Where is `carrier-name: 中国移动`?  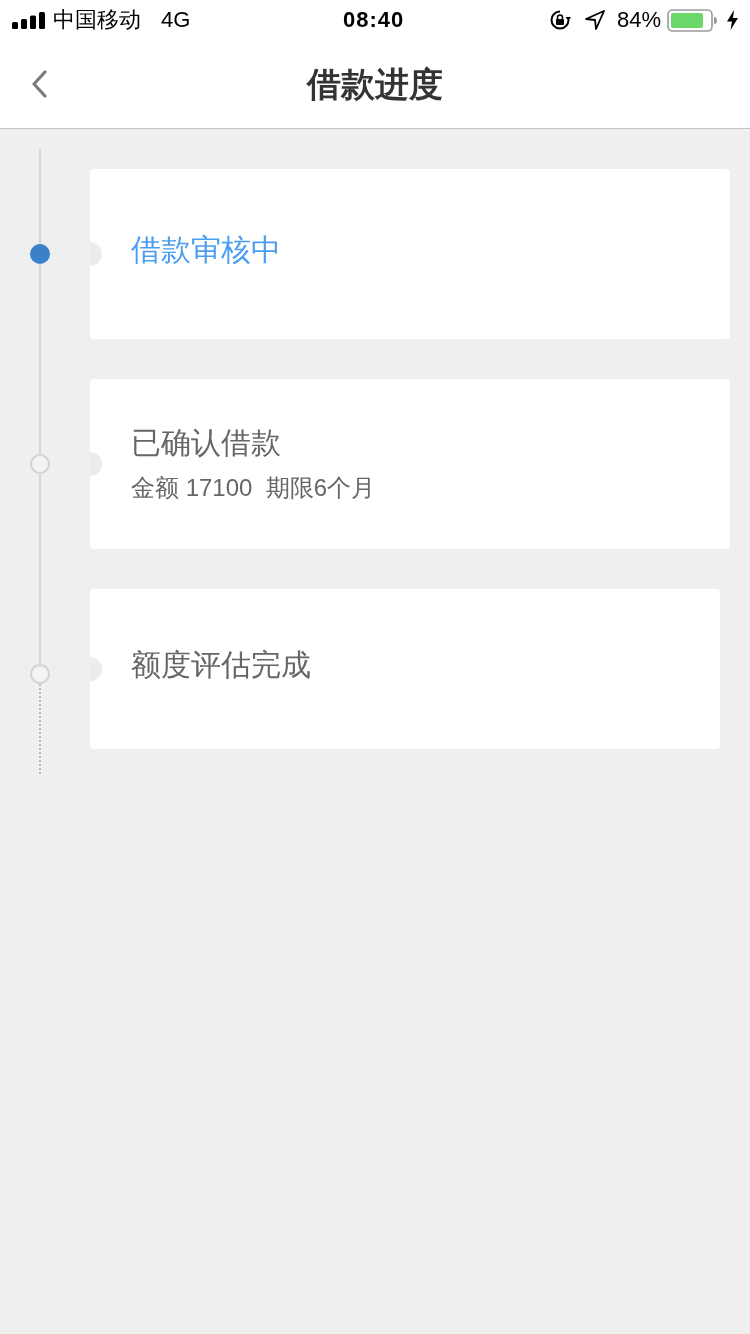 carrier-name: 中国移动 is located at coordinates (97, 20).